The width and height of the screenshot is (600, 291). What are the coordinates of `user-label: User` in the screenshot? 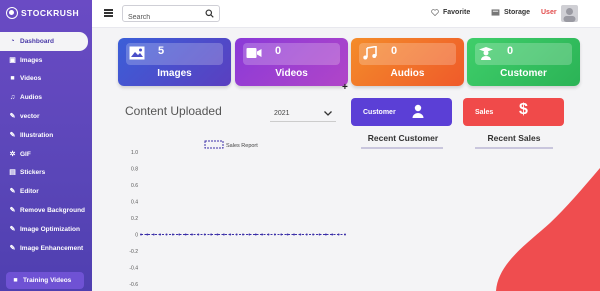 It's located at (549, 12).